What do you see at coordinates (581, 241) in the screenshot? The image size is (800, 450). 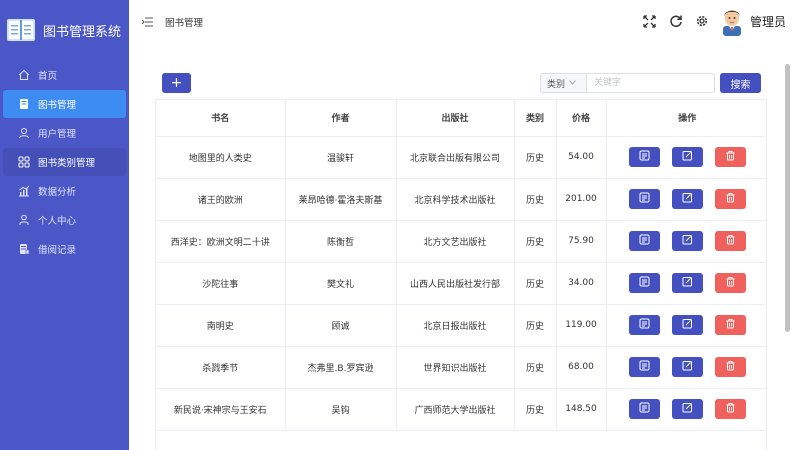 I see `cell-price: 75.90` at bounding box center [581, 241].